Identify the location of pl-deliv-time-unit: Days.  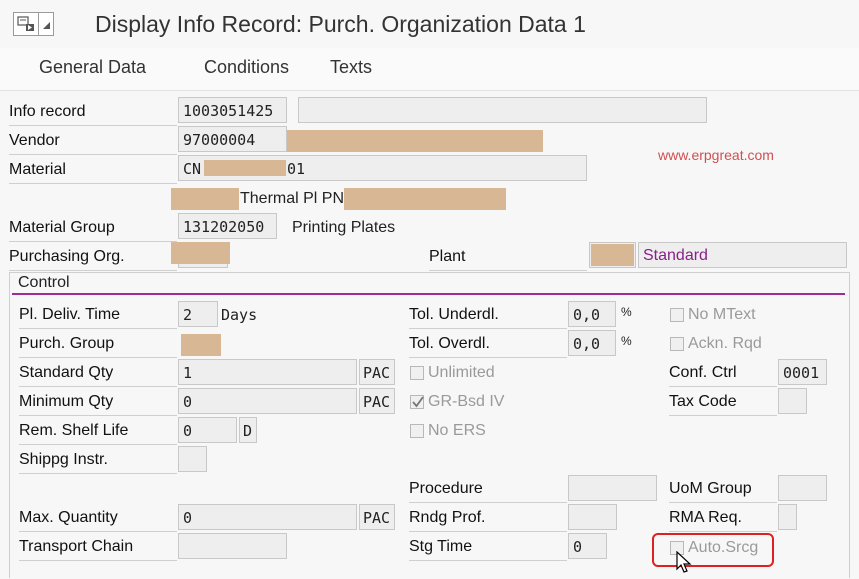
(239, 315).